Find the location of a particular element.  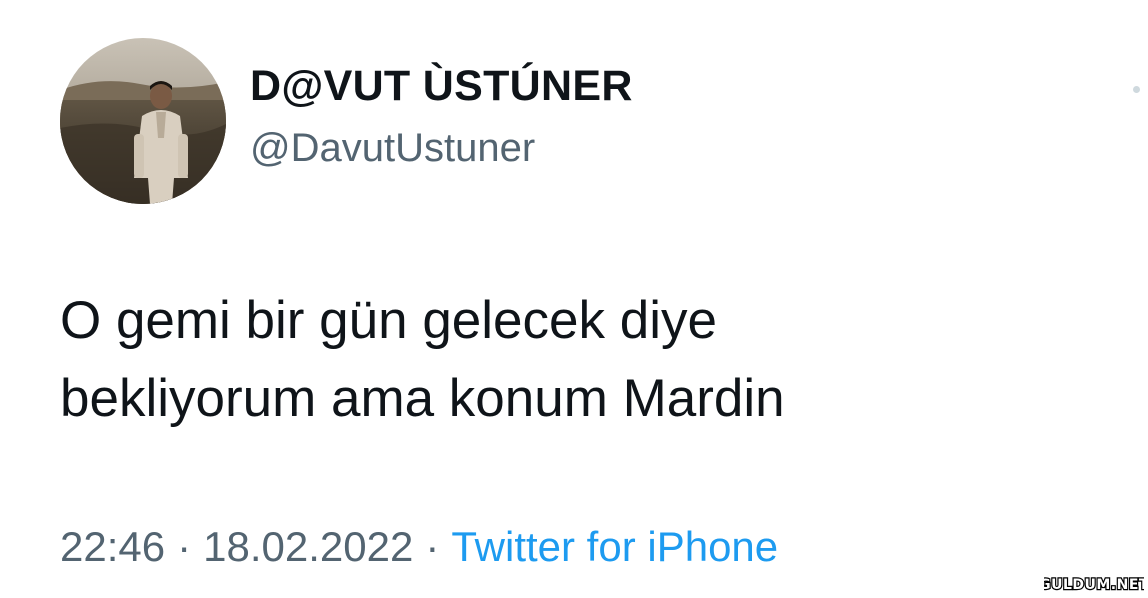

author-handle: @DavutUstuner is located at coordinates (392, 148).